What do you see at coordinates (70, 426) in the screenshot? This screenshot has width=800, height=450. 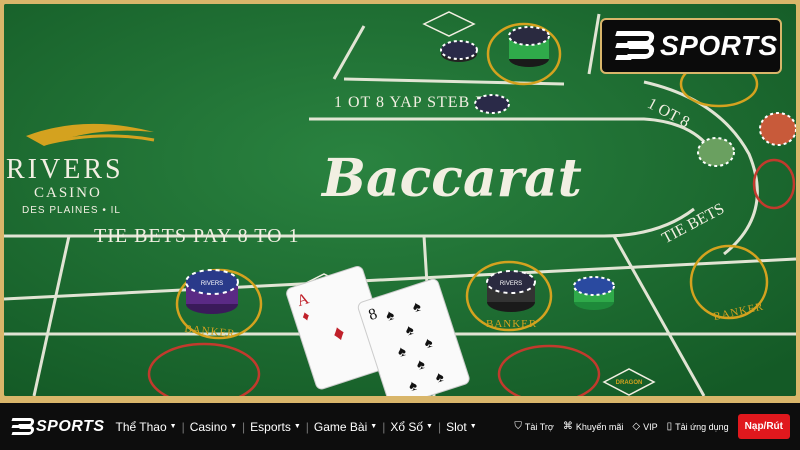 I see `nav-logo-text: SPORTS` at bounding box center [70, 426].